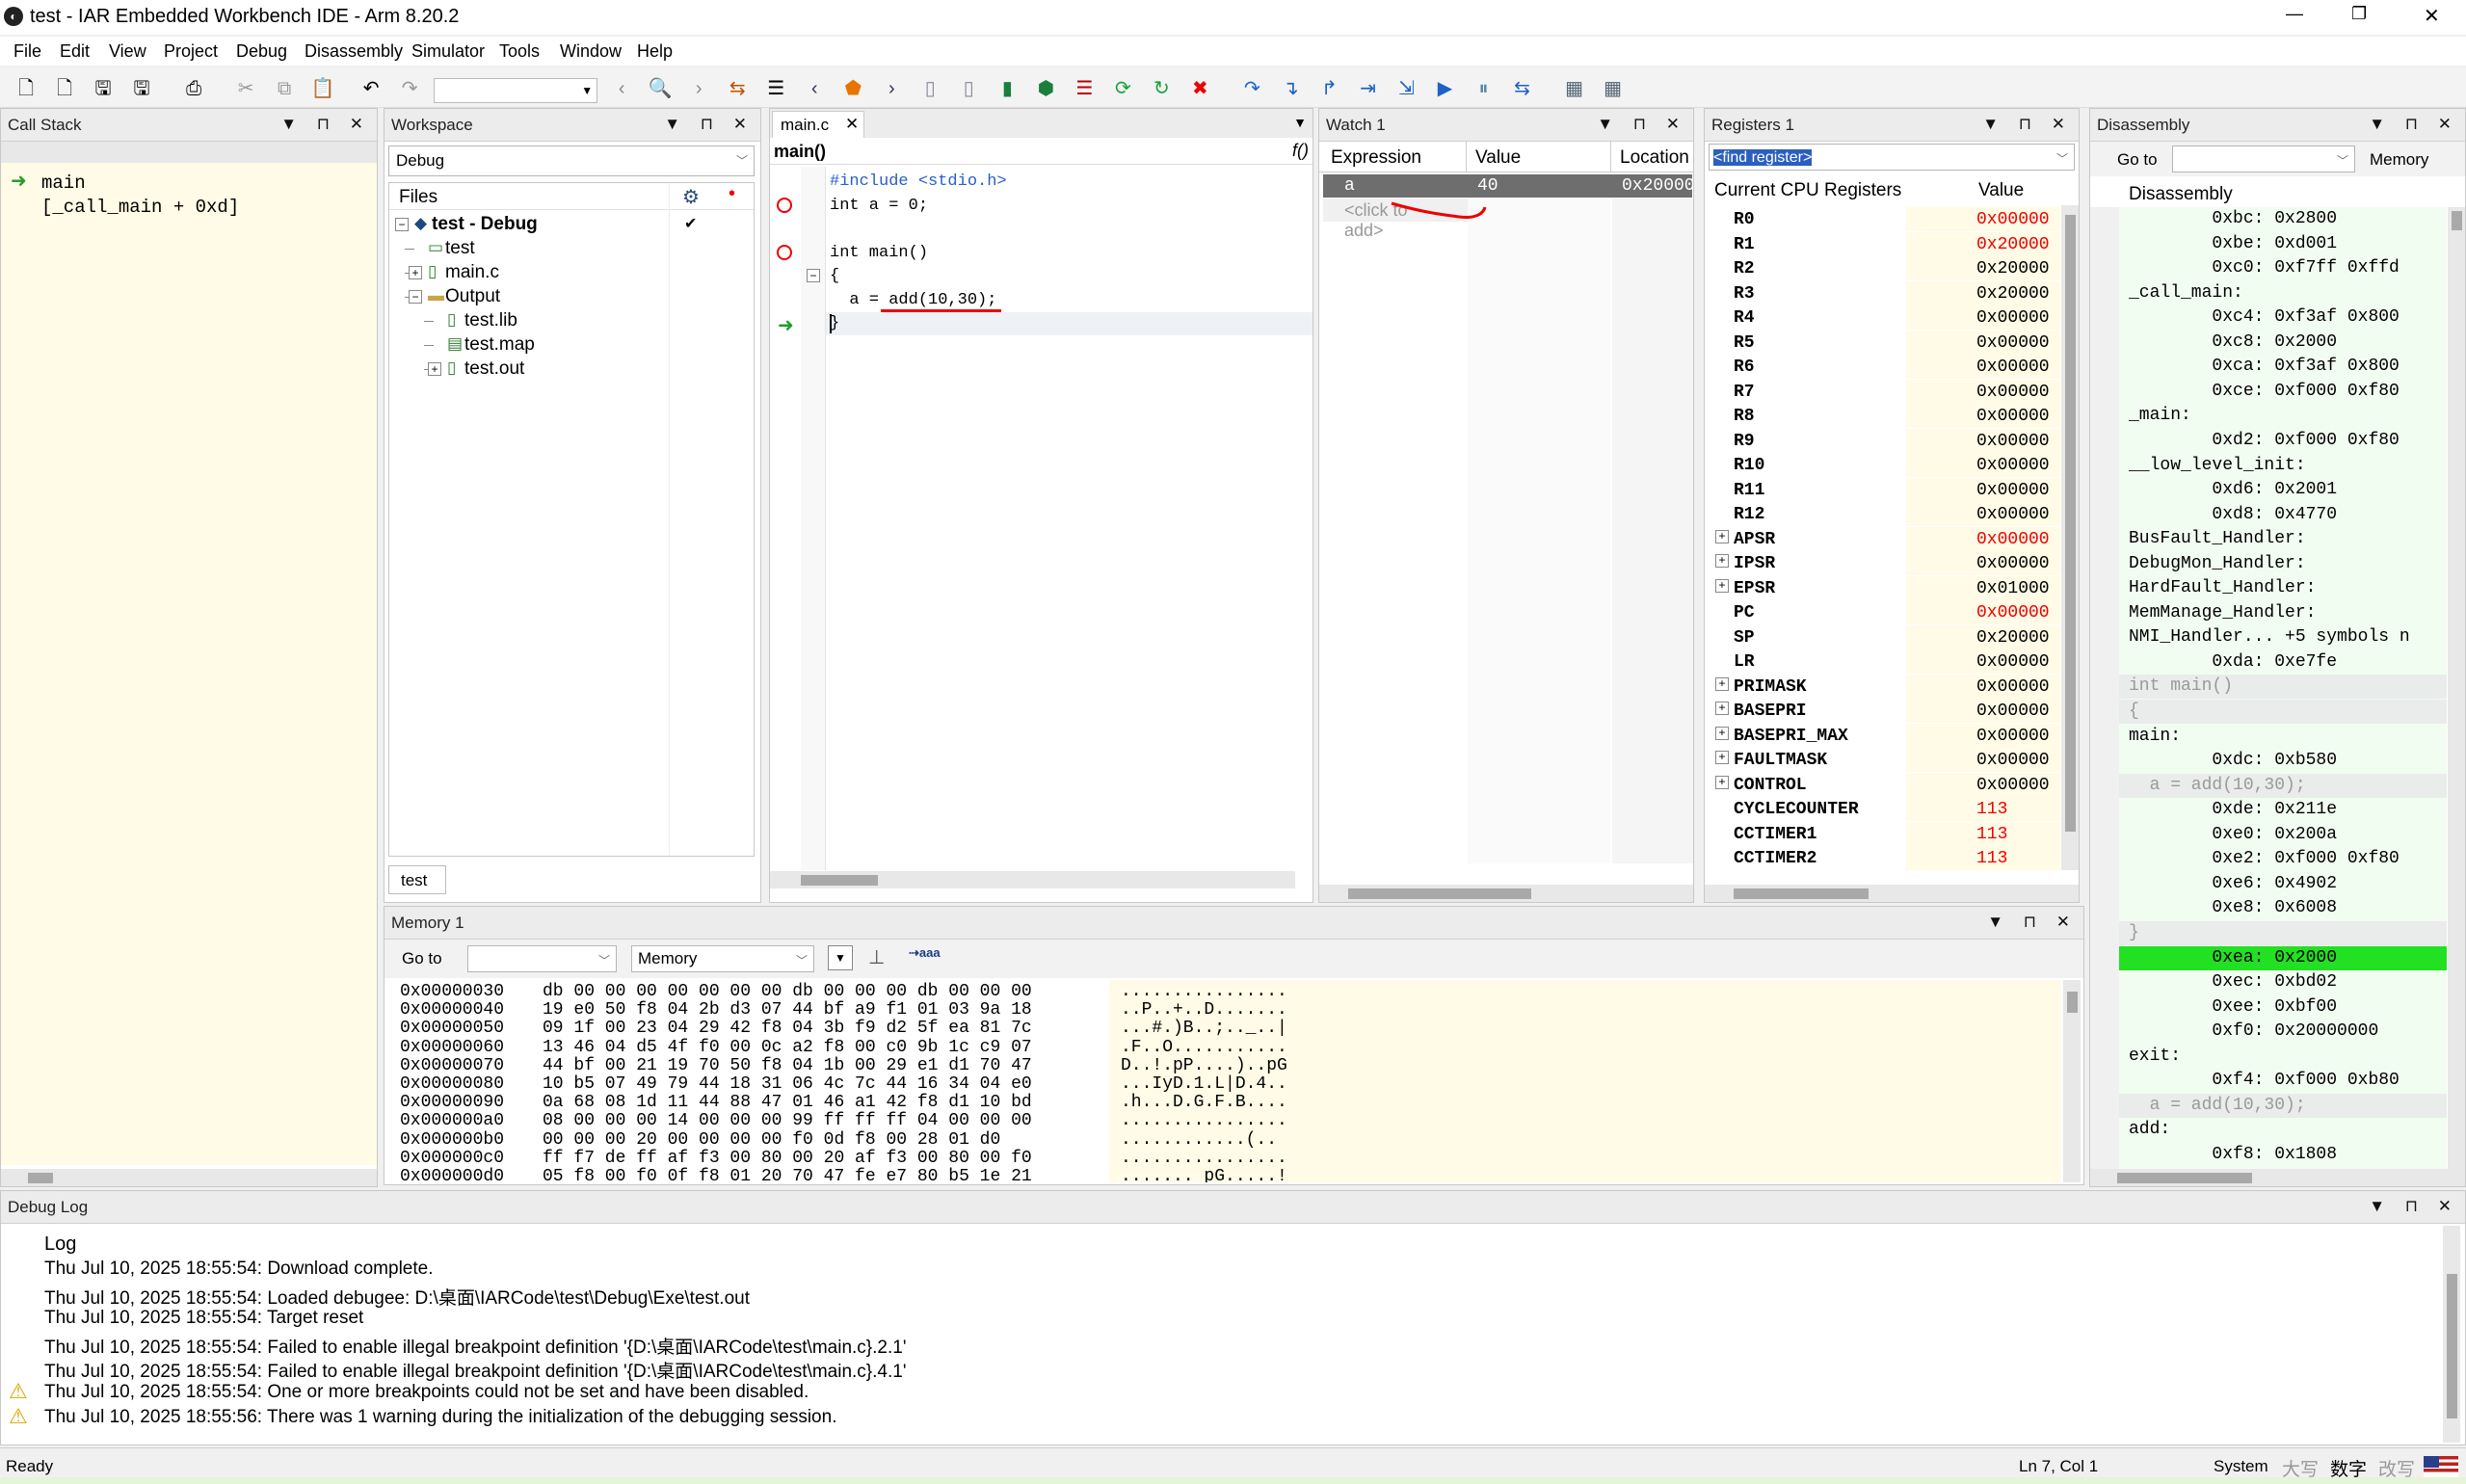 This screenshot has width=2466, height=1484. I want to click on watch-row: a 40 0x20000, so click(1508, 186).